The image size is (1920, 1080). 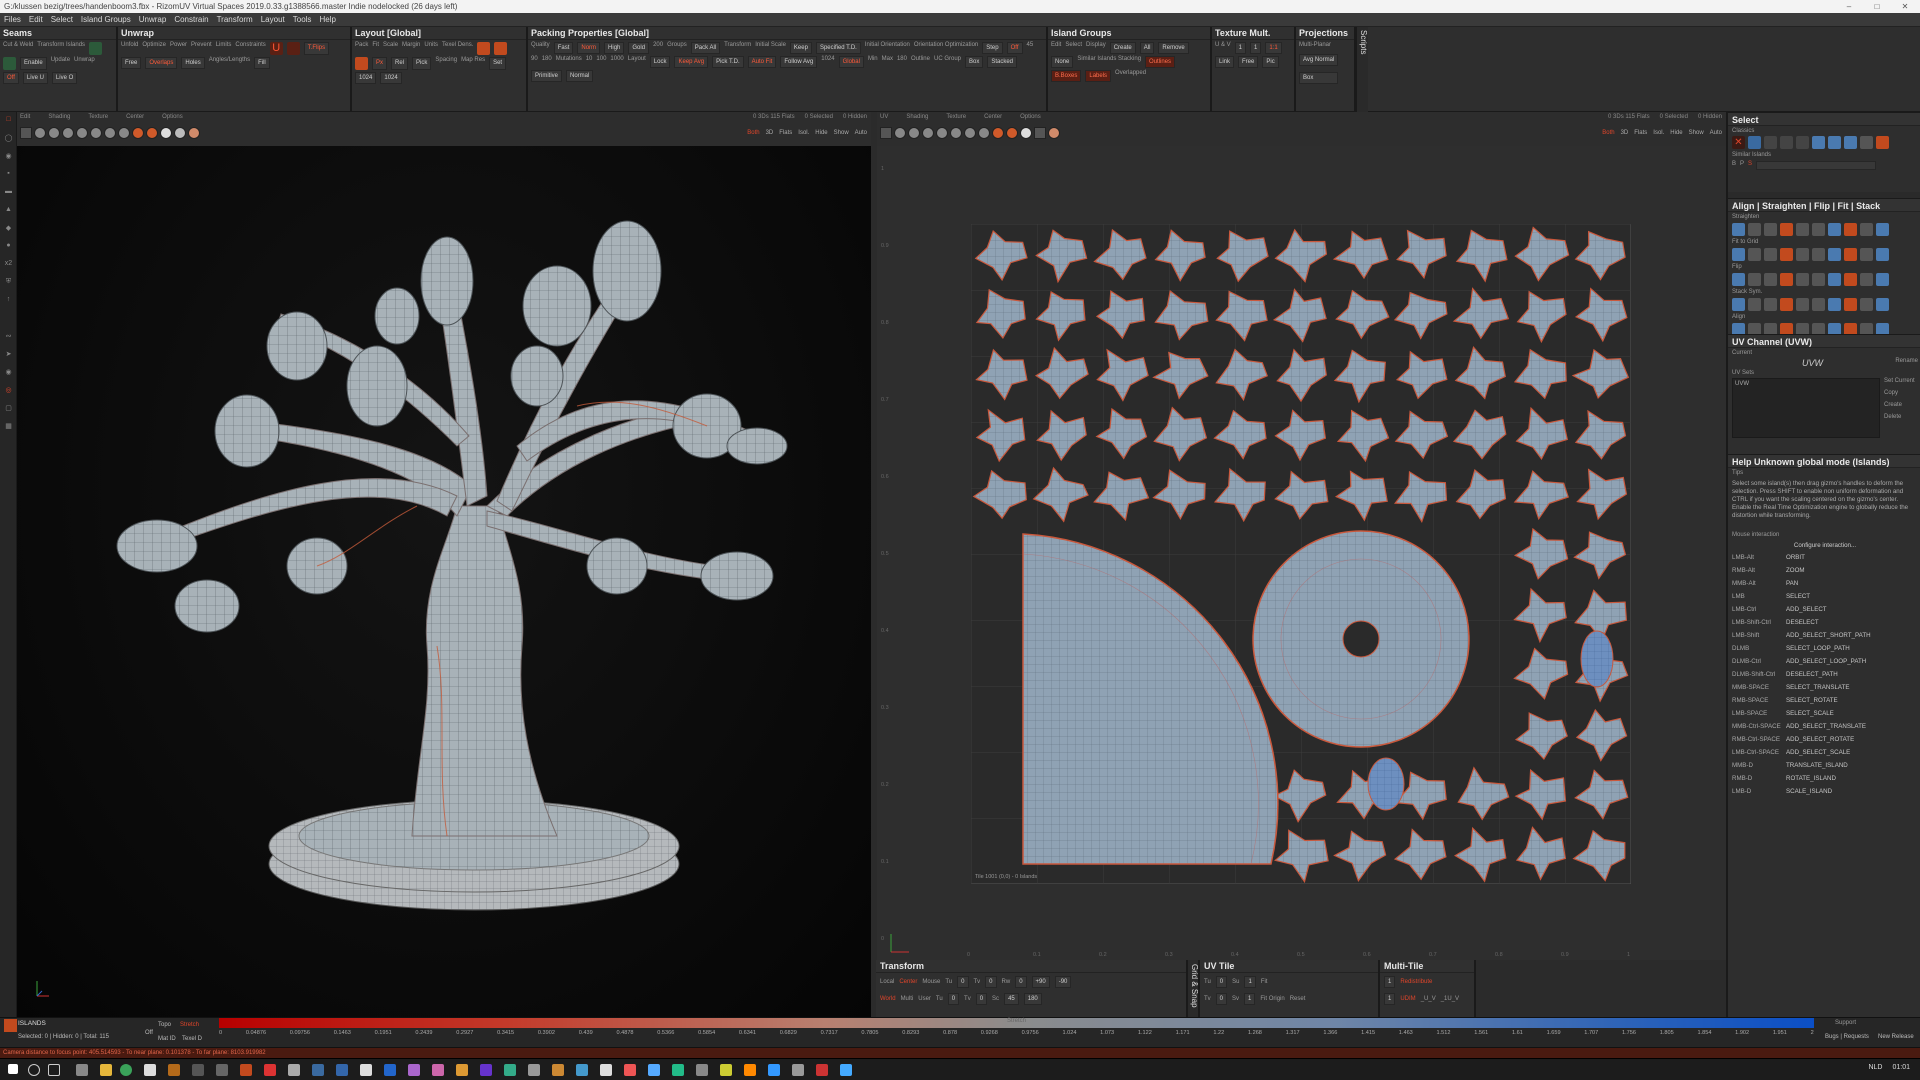 I want to click on rizomuv-icon, so click(x=246, y=1070).